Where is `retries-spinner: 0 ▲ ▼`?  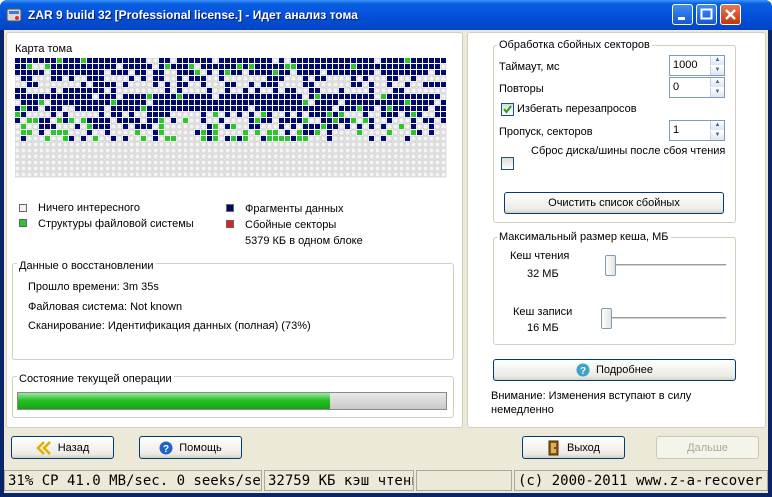 retries-spinner: 0 ▲ ▼ is located at coordinates (697, 87).